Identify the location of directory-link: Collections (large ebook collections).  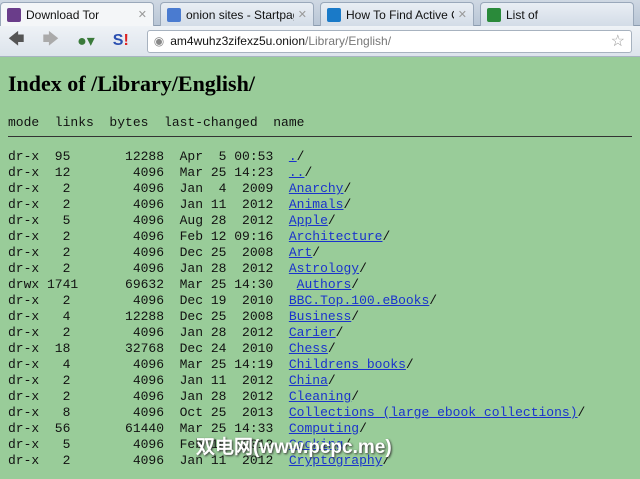
(433, 412).